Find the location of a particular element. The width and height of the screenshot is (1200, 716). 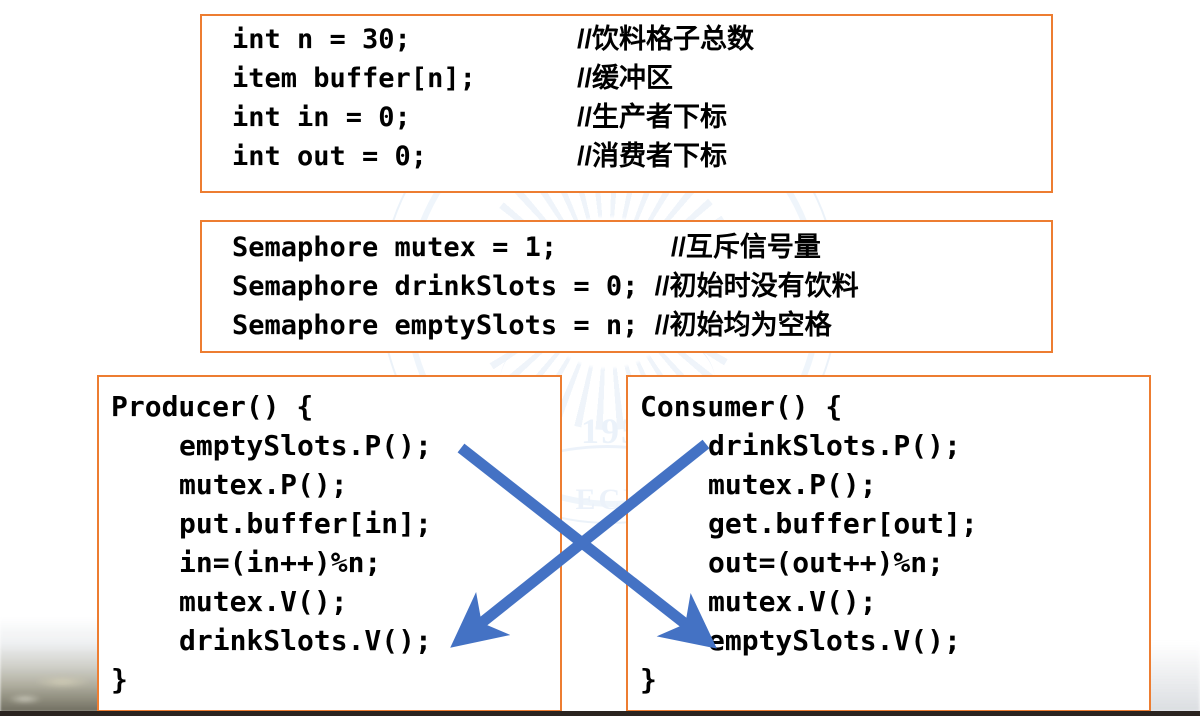

consumer-statement: drinkSlots.P(); is located at coordinates (834, 445).